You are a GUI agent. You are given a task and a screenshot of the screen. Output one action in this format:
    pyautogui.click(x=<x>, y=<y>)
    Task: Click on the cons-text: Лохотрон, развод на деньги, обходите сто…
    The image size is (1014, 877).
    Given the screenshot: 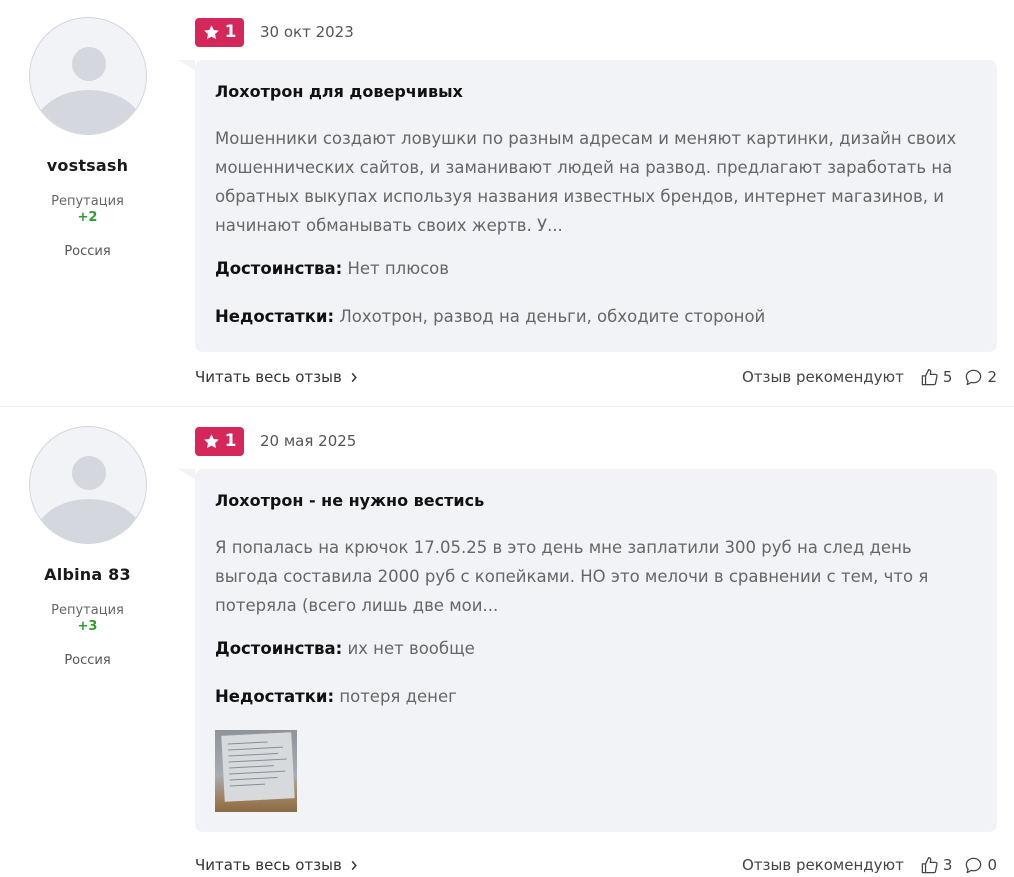 What is the action you would take?
    pyautogui.click(x=552, y=316)
    